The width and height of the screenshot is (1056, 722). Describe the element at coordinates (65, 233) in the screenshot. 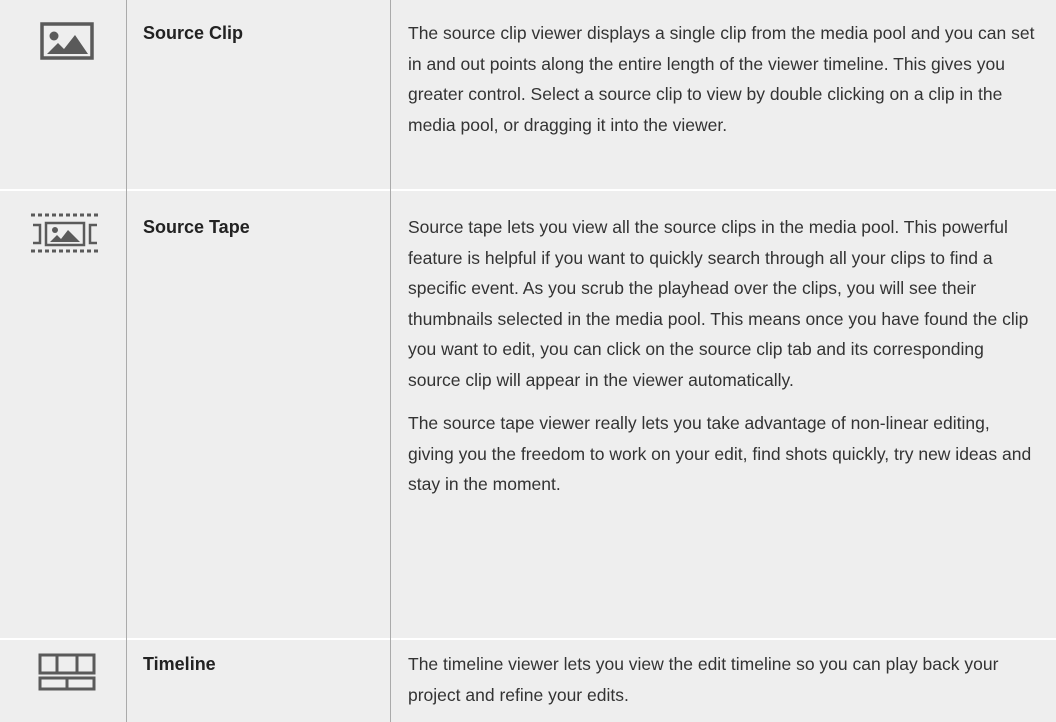

I see `source-tape-icon` at that location.